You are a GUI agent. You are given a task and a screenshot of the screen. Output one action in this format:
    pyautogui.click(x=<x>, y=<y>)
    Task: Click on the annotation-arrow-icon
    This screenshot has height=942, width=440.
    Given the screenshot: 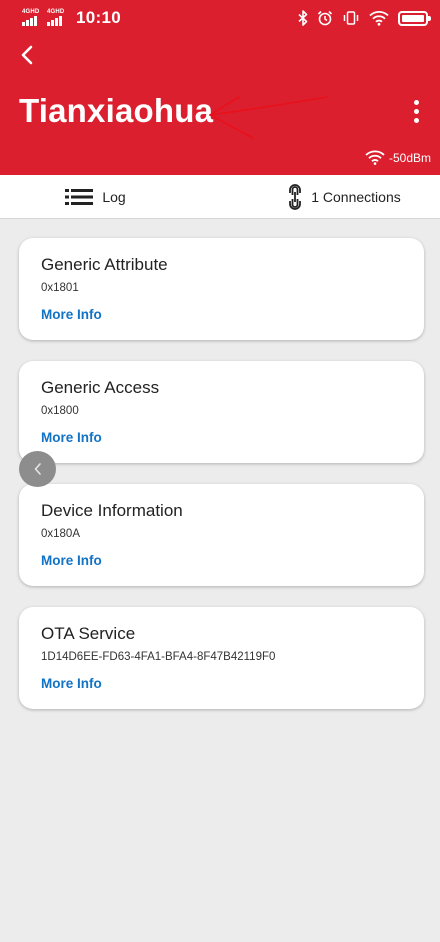 What is the action you would take?
    pyautogui.click(x=268, y=117)
    